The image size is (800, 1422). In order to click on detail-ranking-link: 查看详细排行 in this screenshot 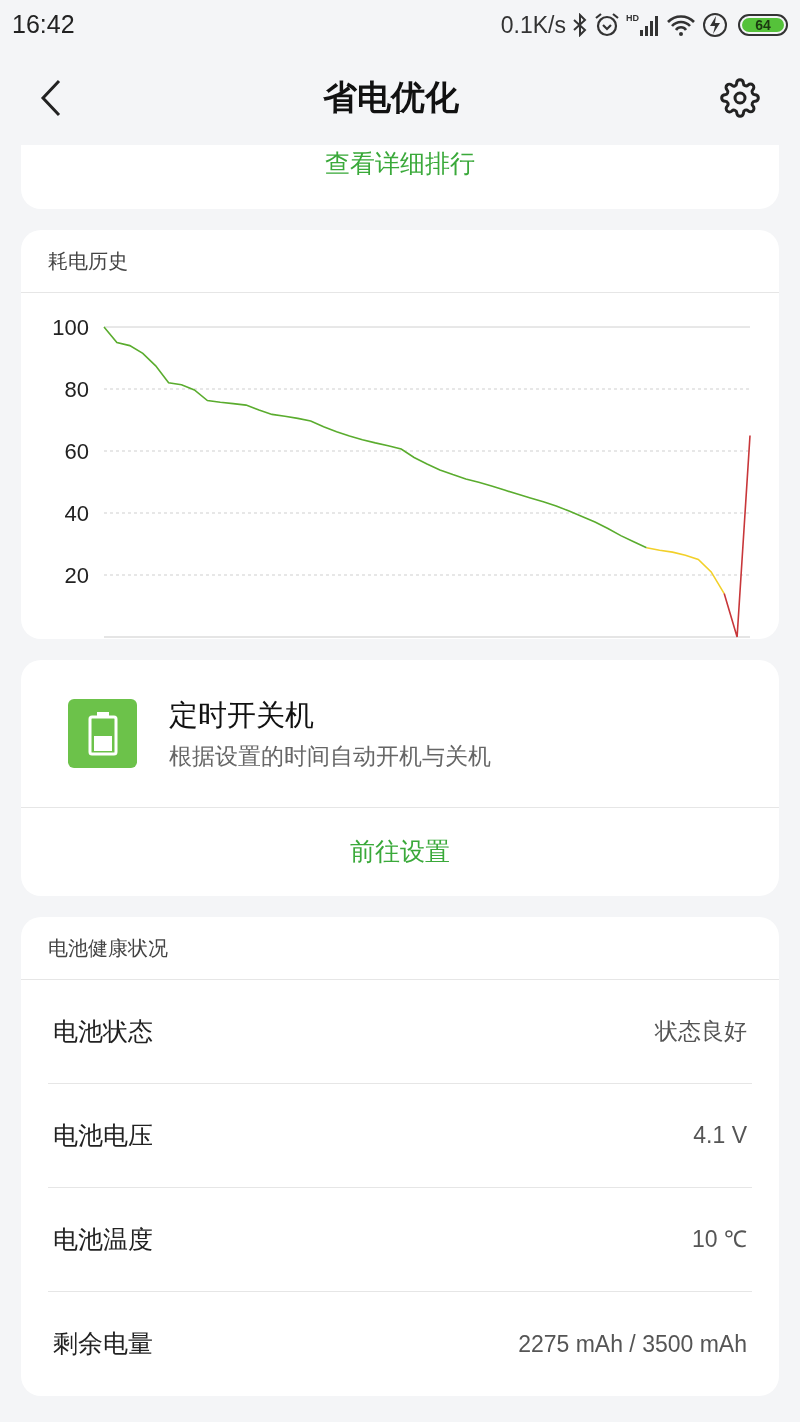, I will do `click(400, 164)`.